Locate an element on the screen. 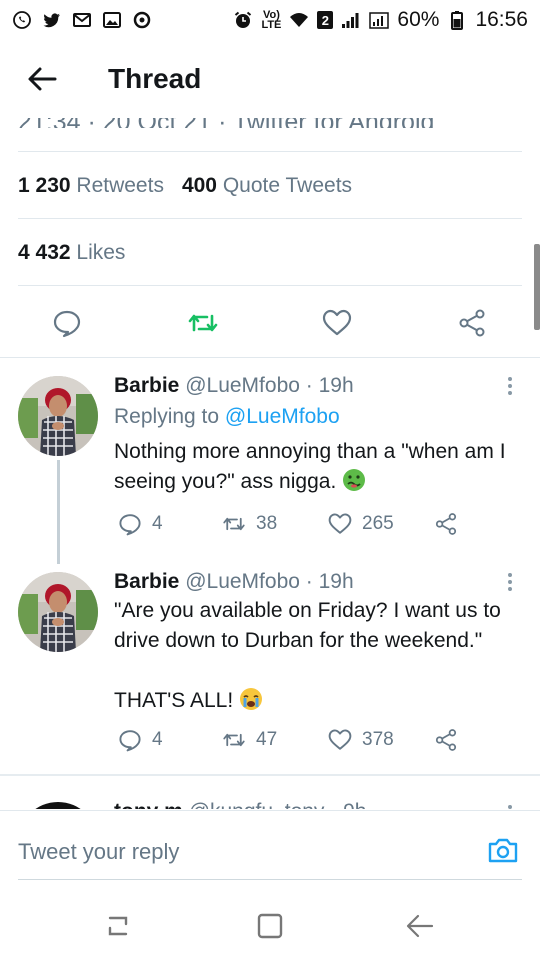  app-header: Thread is located at coordinates (270, 79).